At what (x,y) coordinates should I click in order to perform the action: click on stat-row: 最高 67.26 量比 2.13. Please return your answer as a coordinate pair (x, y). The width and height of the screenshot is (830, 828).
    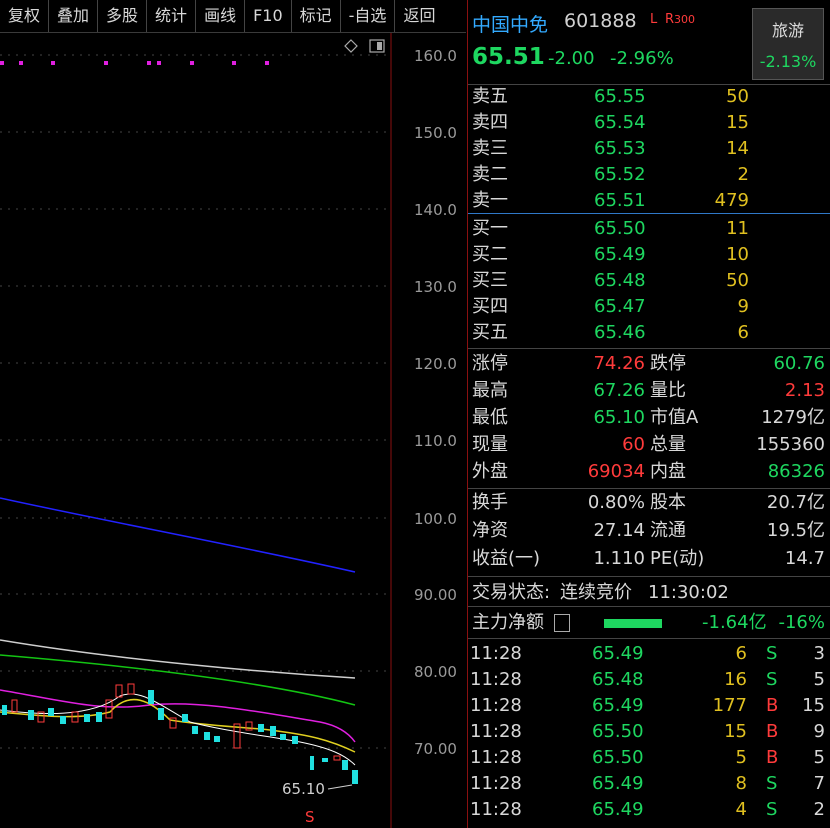
    Looking at the image, I should click on (648, 390).